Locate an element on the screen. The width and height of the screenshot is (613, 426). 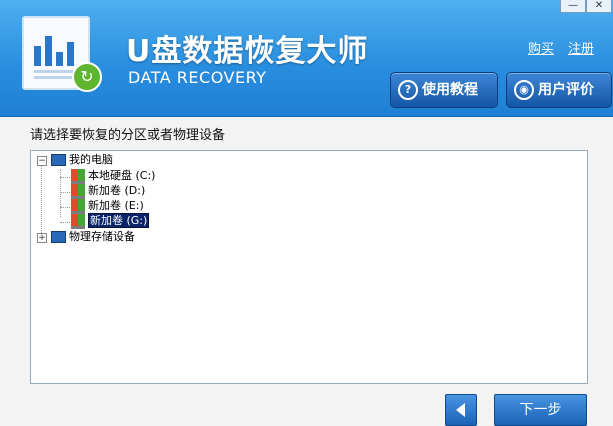
select-prompt: 请选择要恢复的分区或者物理设备 is located at coordinates (128, 135).